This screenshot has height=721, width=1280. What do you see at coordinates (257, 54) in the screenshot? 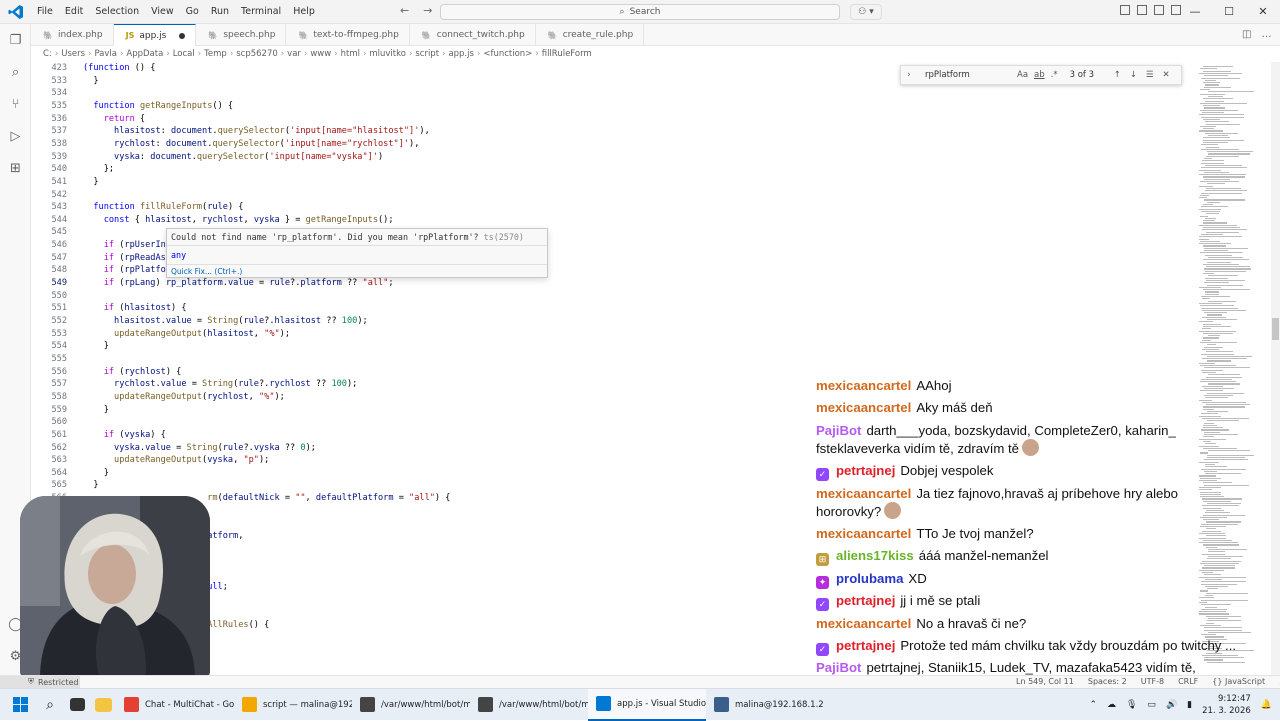
I see `breadcrumb-item: scp56270` at bounding box center [257, 54].